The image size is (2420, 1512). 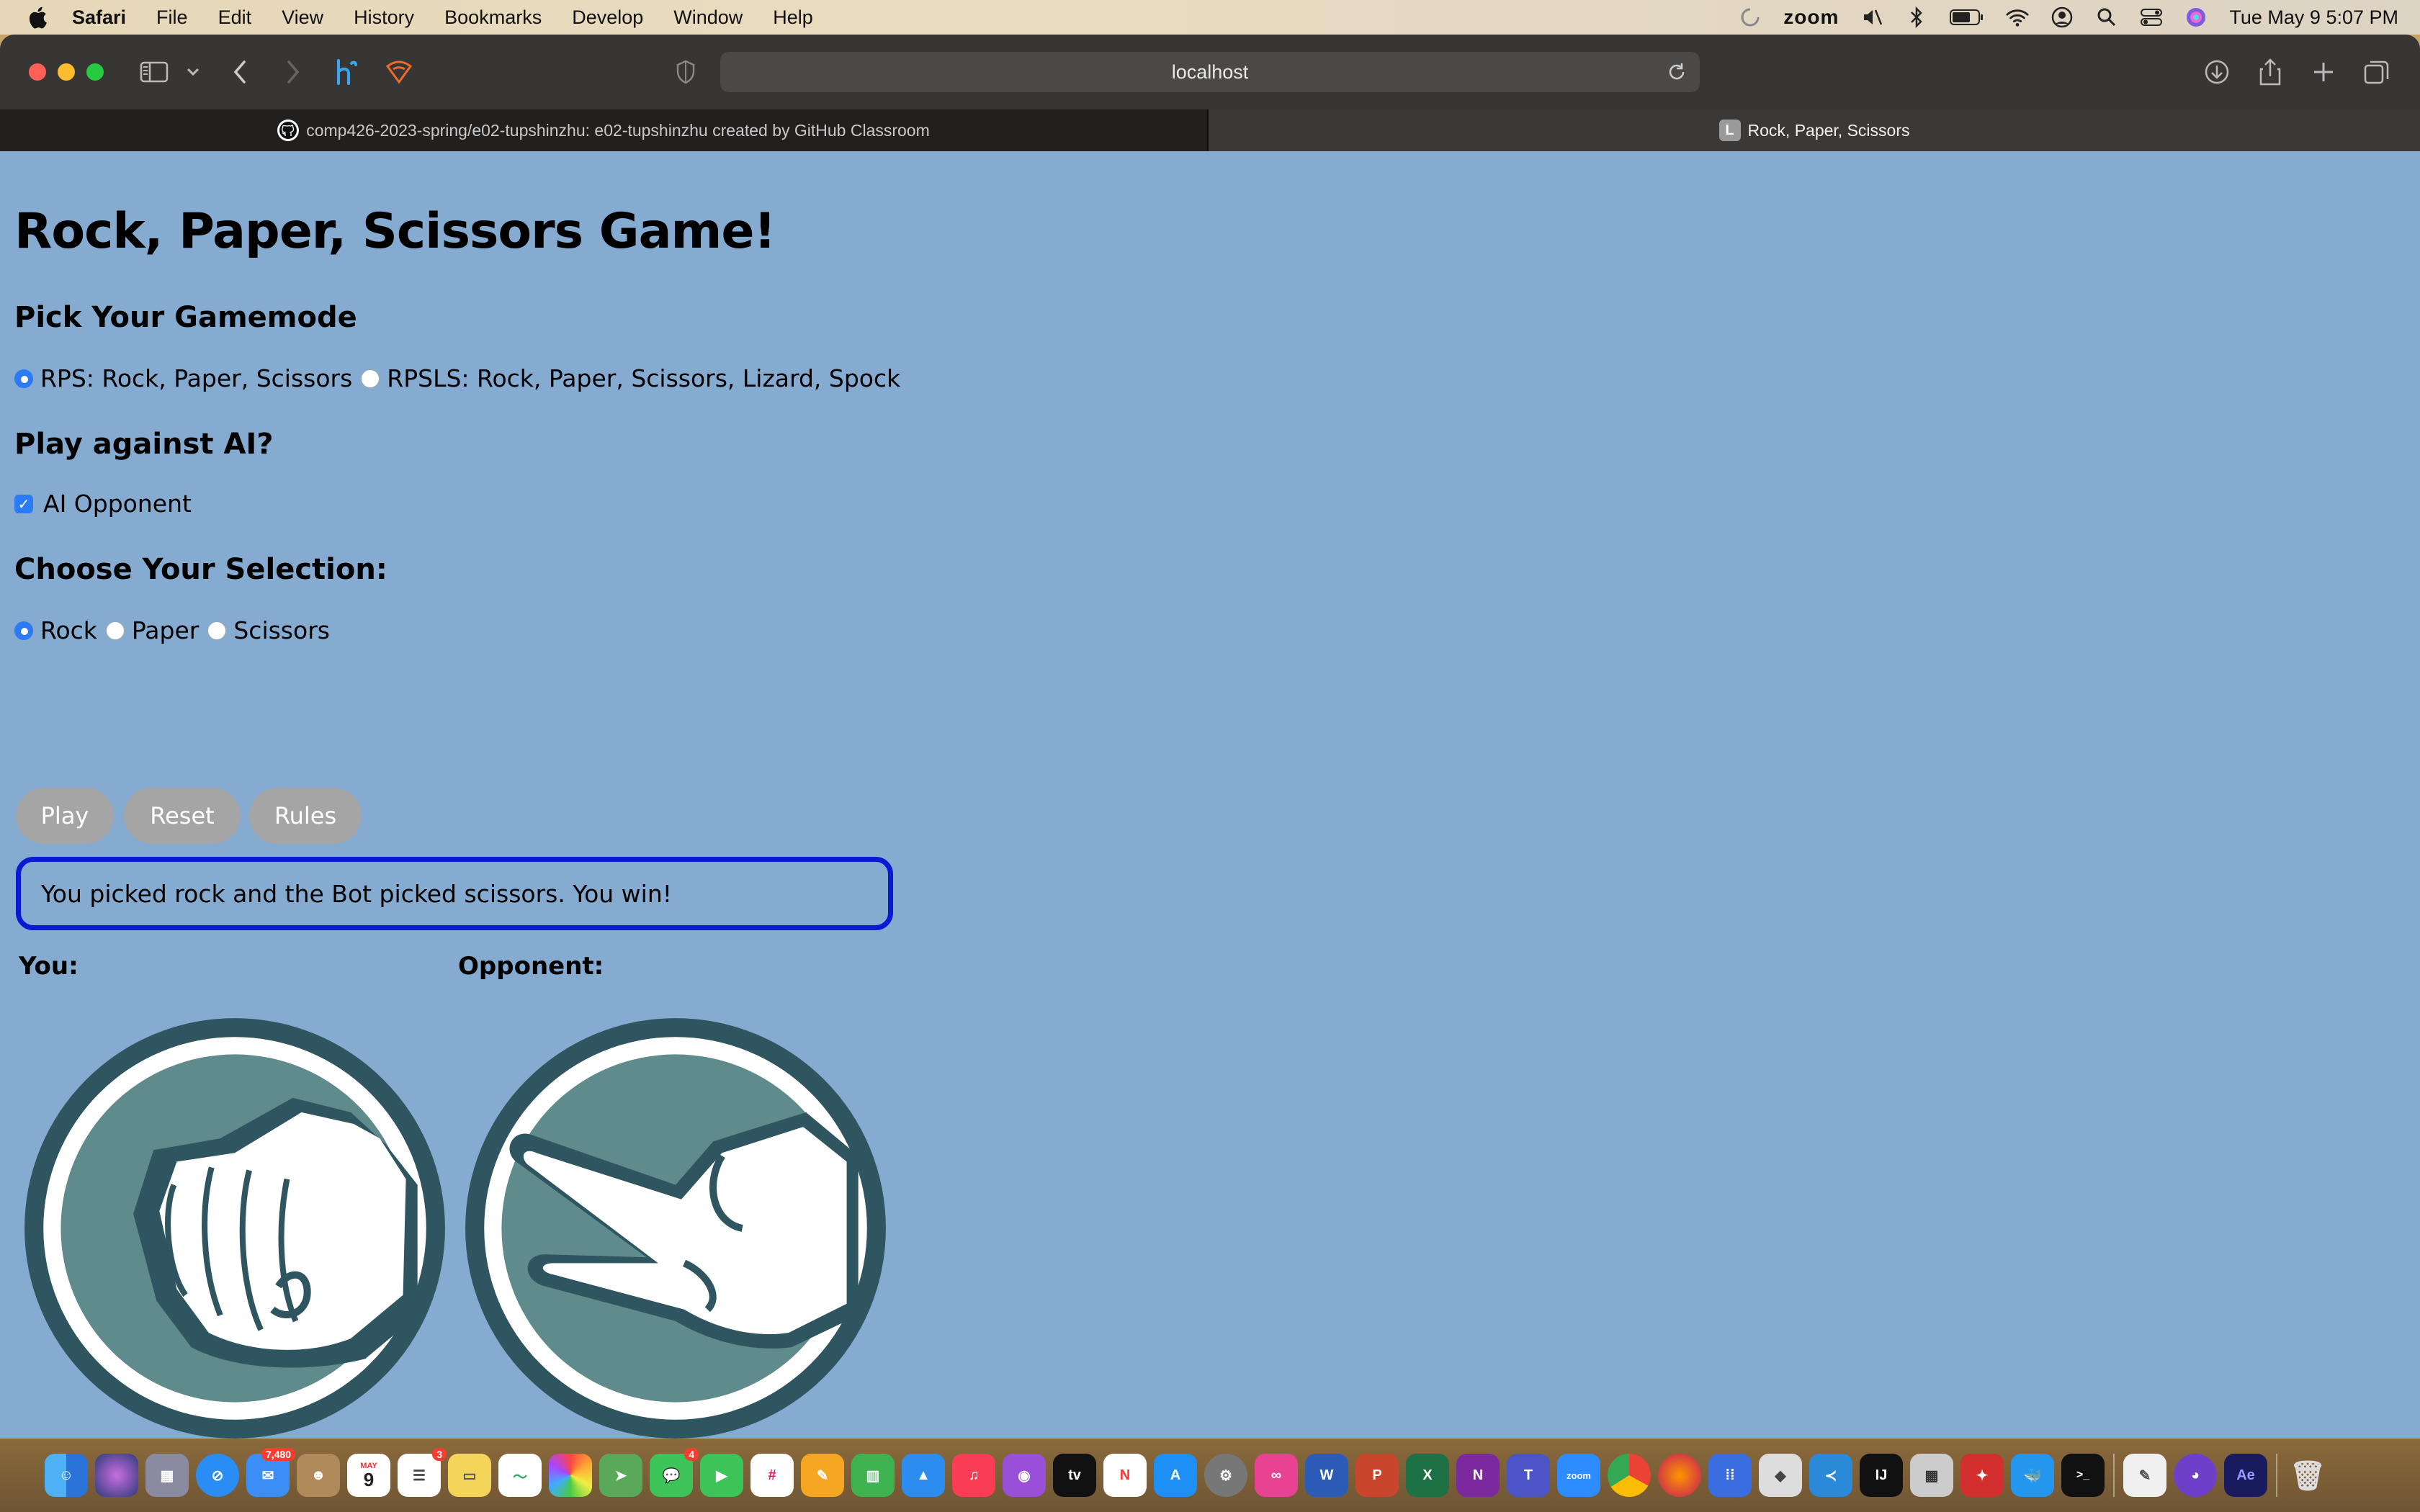 What do you see at coordinates (346, 72) in the screenshot?
I see `honey-extension-icon` at bounding box center [346, 72].